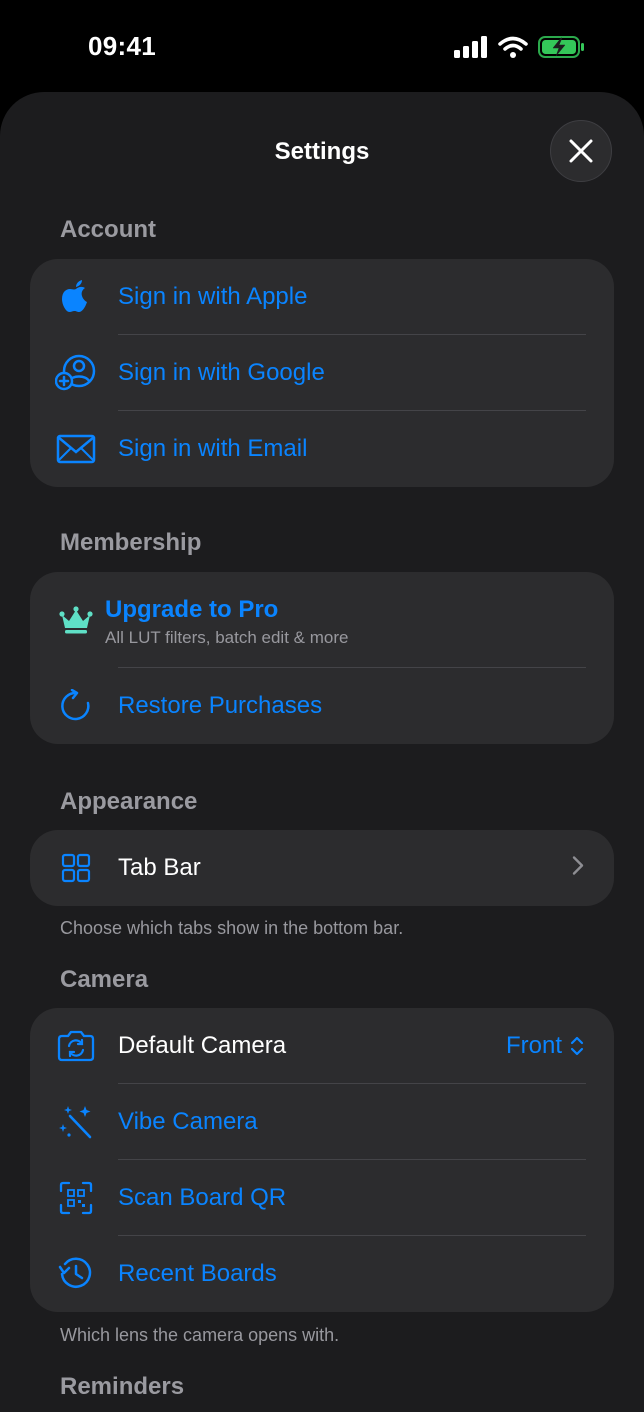 This screenshot has width=644, height=1412. I want to click on battery-charging-icon, so click(562, 49).